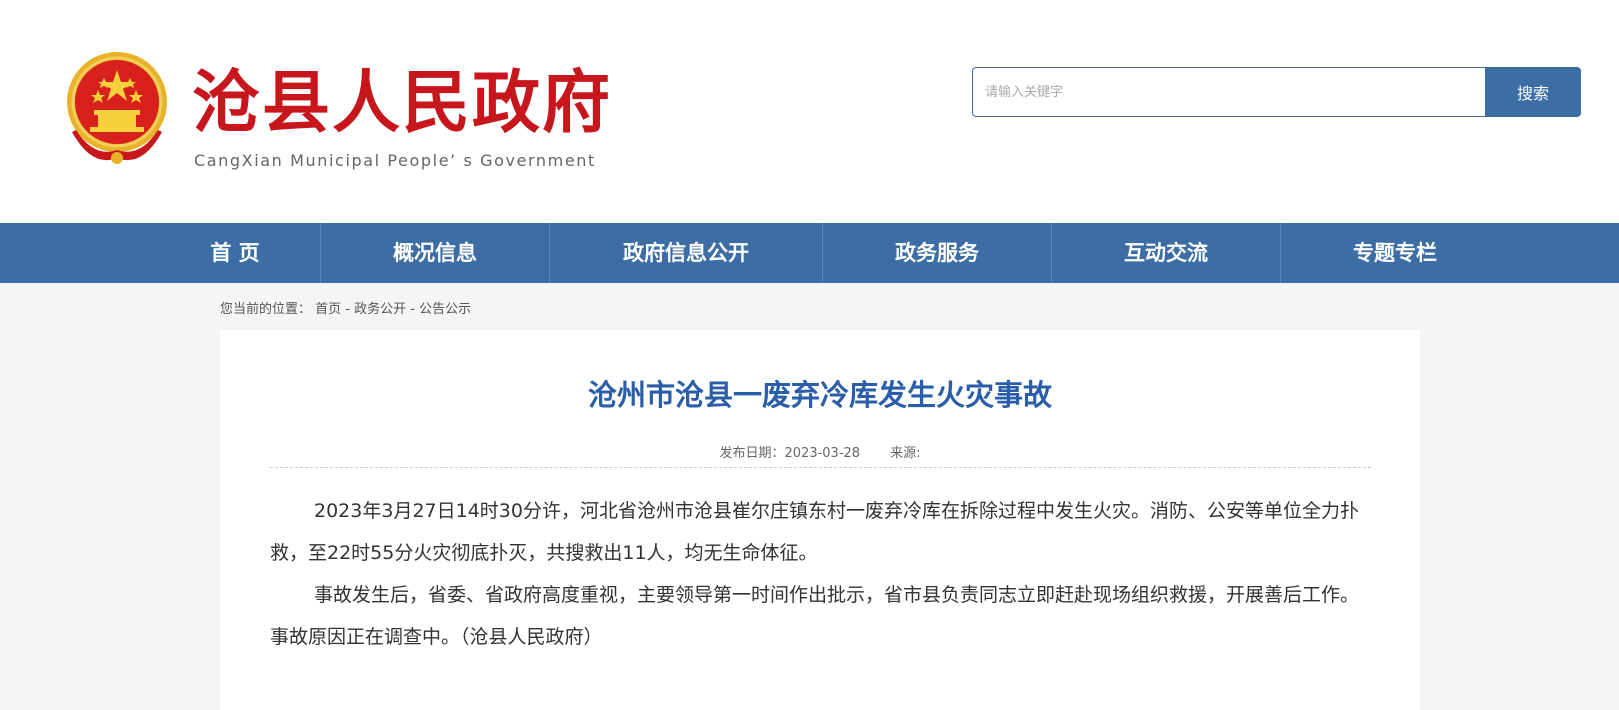 The height and width of the screenshot is (710, 1619). I want to click on nav-item-gov-services: 政务服务, so click(937, 253).